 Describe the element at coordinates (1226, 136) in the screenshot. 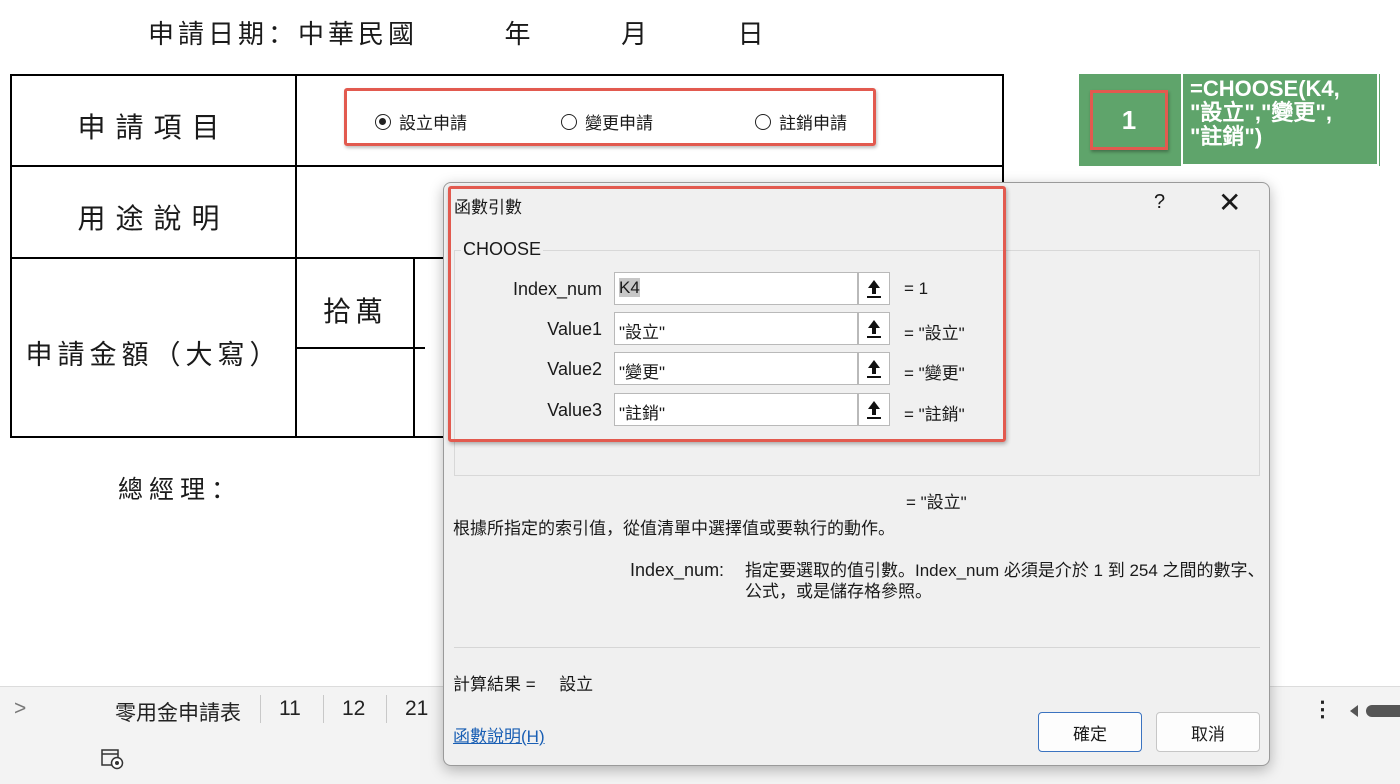

I see `formula-line: "註銷")` at that location.